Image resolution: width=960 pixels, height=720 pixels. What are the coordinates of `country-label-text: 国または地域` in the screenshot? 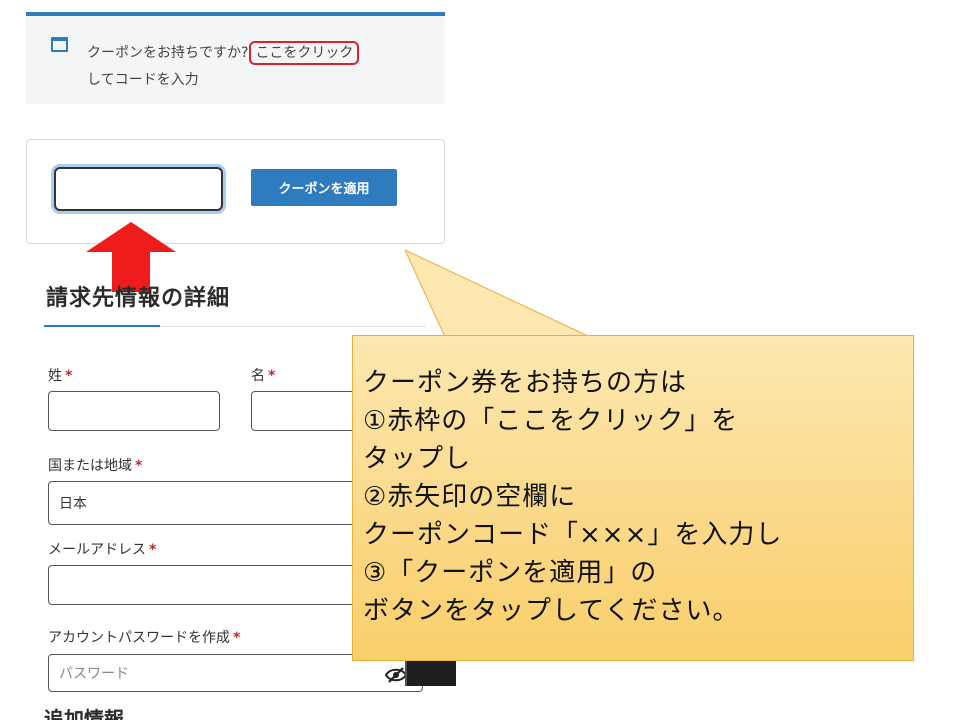 It's located at (90, 466).